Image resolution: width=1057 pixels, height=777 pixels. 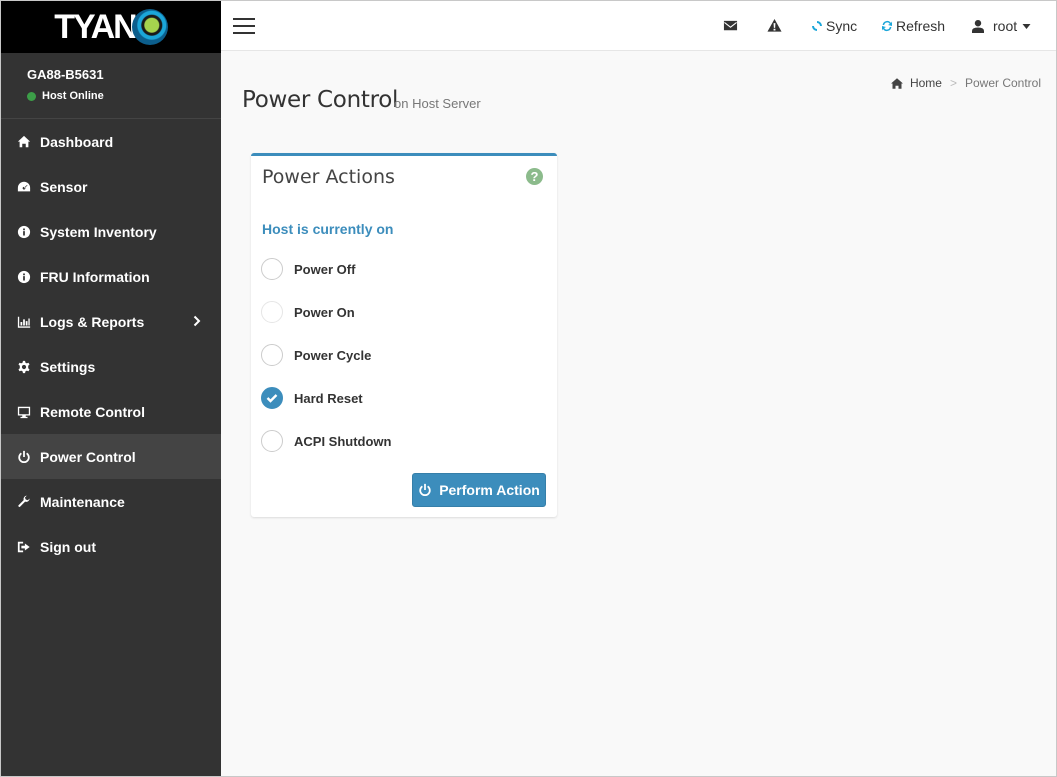 What do you see at coordinates (24, 187) in the screenshot?
I see `dashboard-icon` at bounding box center [24, 187].